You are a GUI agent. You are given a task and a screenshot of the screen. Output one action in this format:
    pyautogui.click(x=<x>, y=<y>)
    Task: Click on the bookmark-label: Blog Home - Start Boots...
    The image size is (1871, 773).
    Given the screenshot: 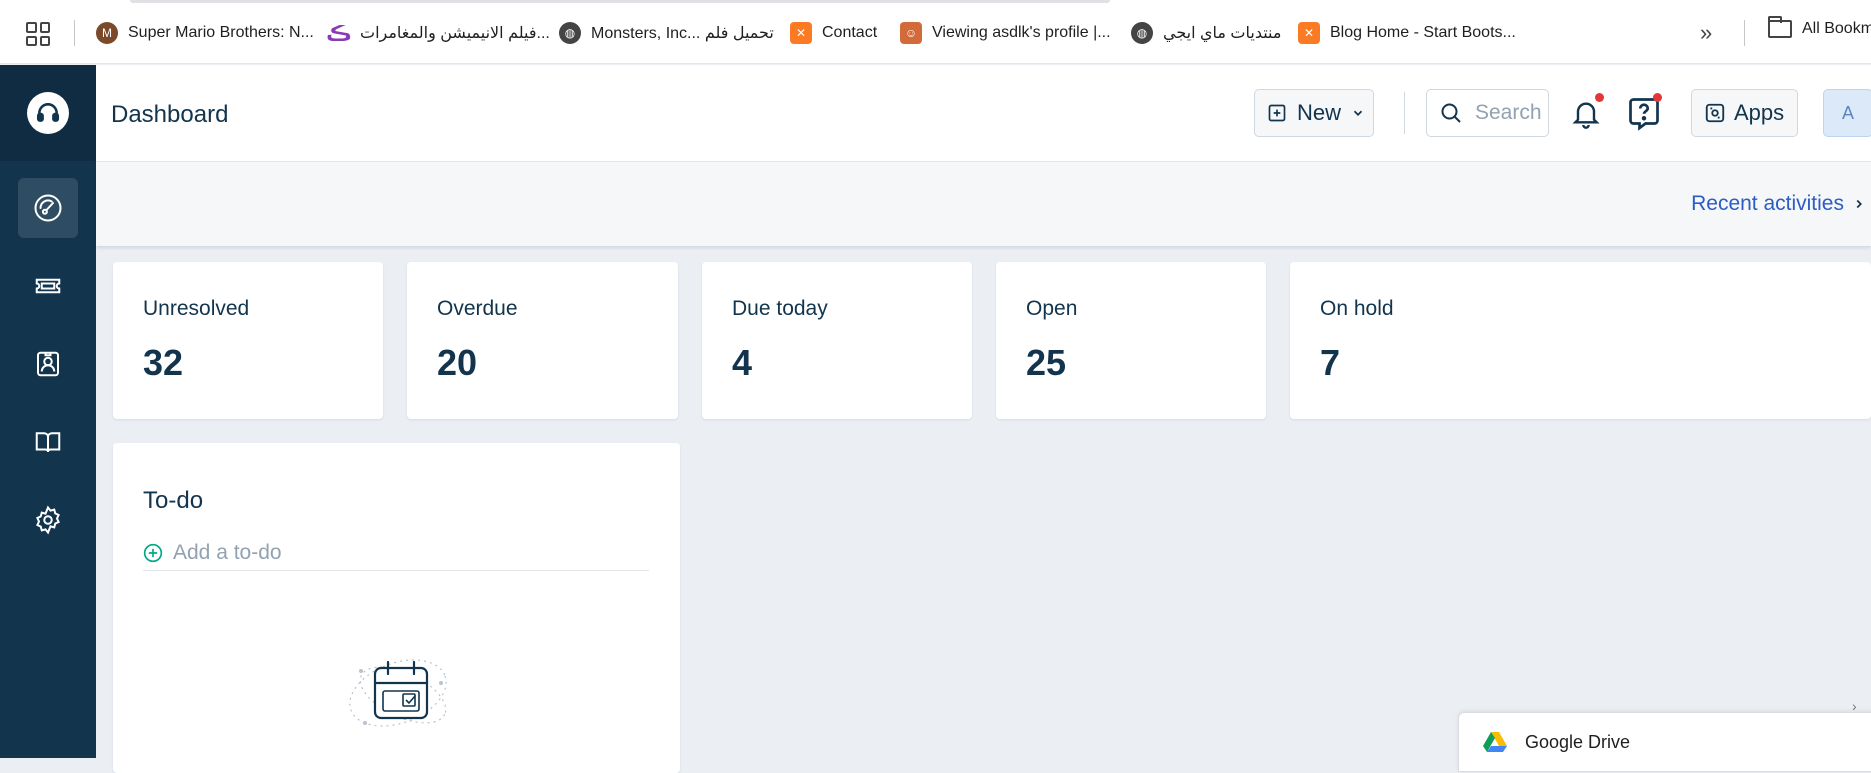 What is the action you would take?
    pyautogui.click(x=1423, y=32)
    